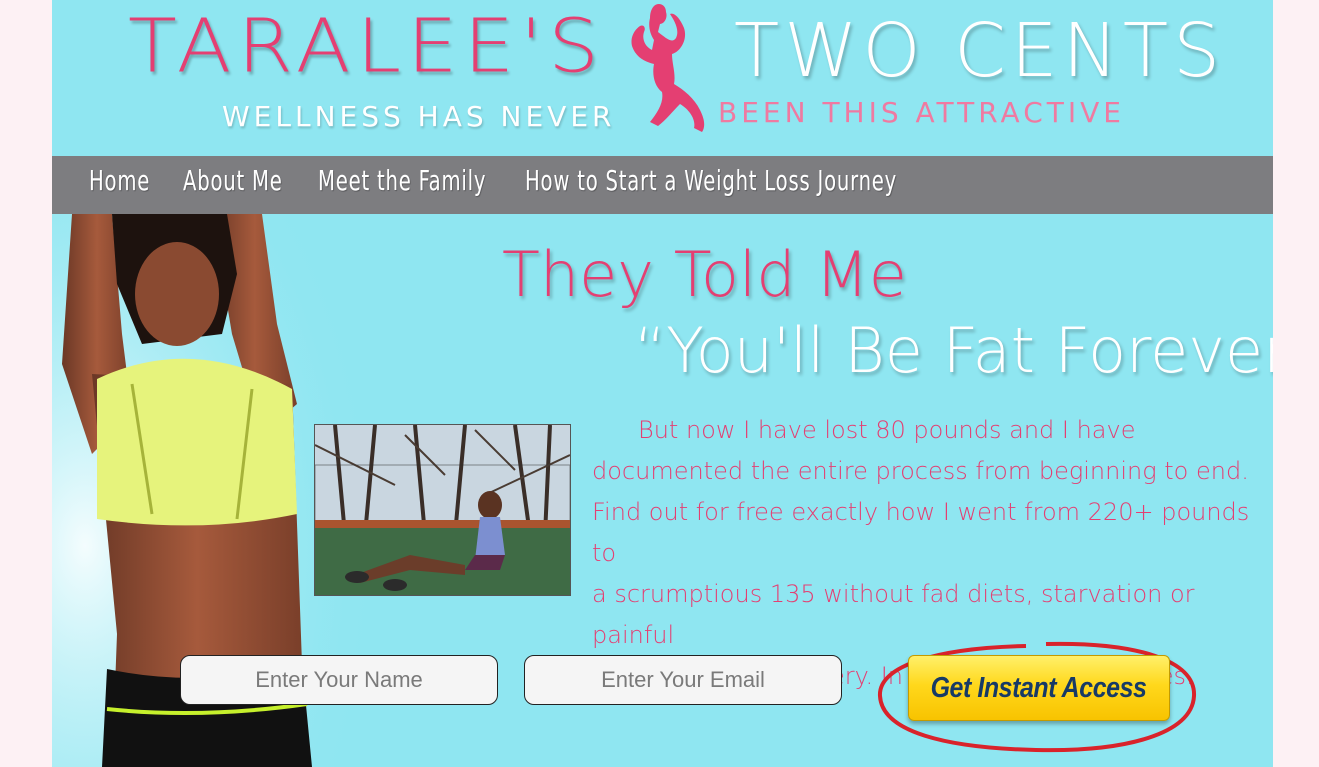 The width and height of the screenshot is (1319, 767). Describe the element at coordinates (366, 47) in the screenshot. I see `brand-name-left: TARALEE'S` at that location.